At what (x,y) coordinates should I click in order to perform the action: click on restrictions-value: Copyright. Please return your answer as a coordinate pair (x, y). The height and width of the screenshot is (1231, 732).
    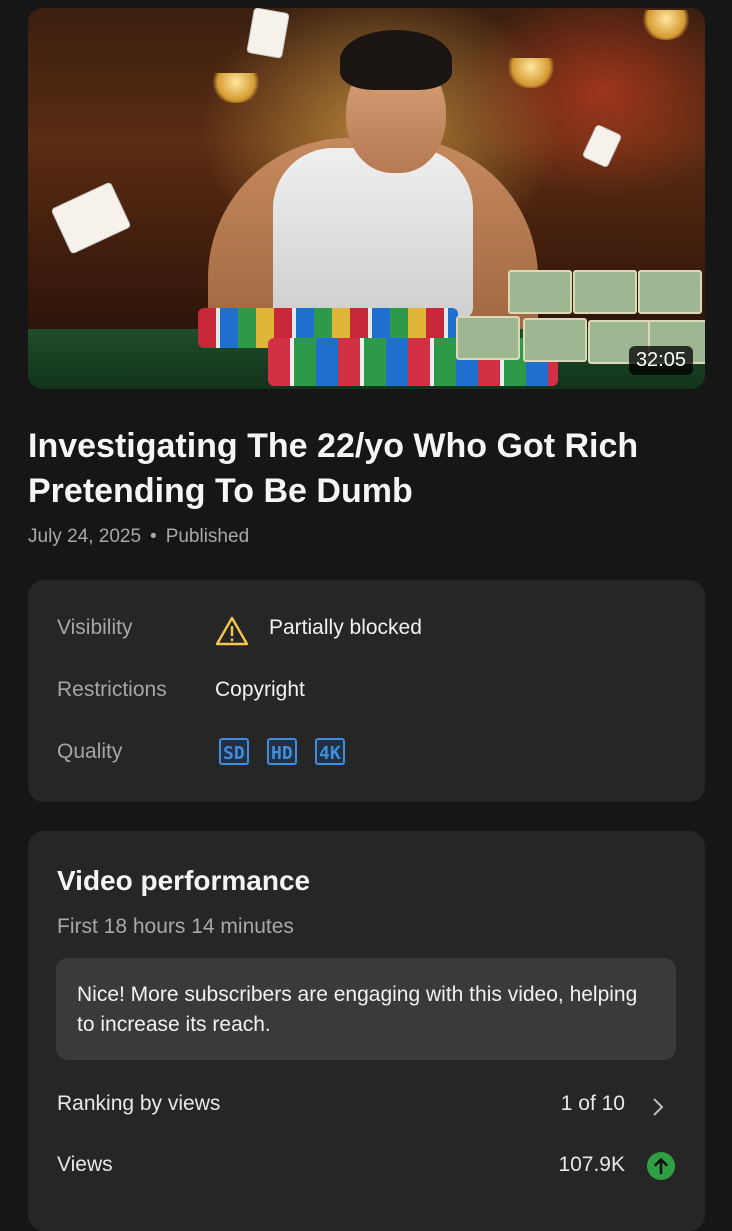
    Looking at the image, I should click on (260, 689).